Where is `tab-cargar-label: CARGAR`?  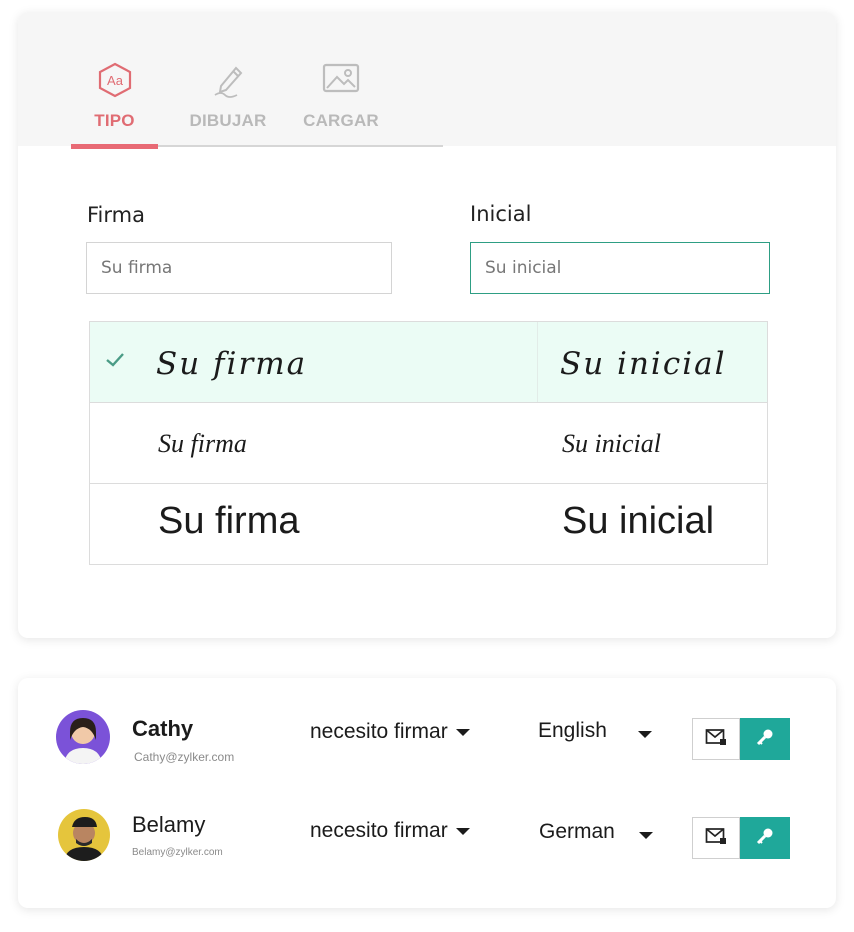 tab-cargar-label: CARGAR is located at coordinates (341, 120).